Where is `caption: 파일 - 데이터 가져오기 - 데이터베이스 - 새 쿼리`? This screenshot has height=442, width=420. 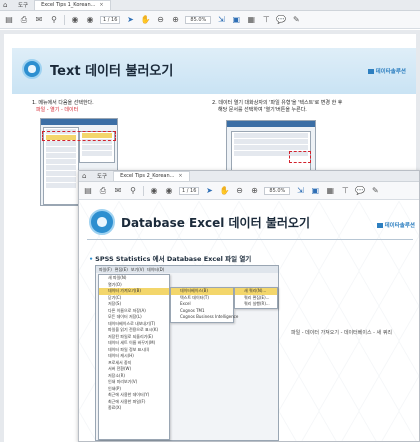 caption: 파일 - 데이터 가져오기 - 데이터베이스 - 새 쿼리 is located at coordinates (341, 333).